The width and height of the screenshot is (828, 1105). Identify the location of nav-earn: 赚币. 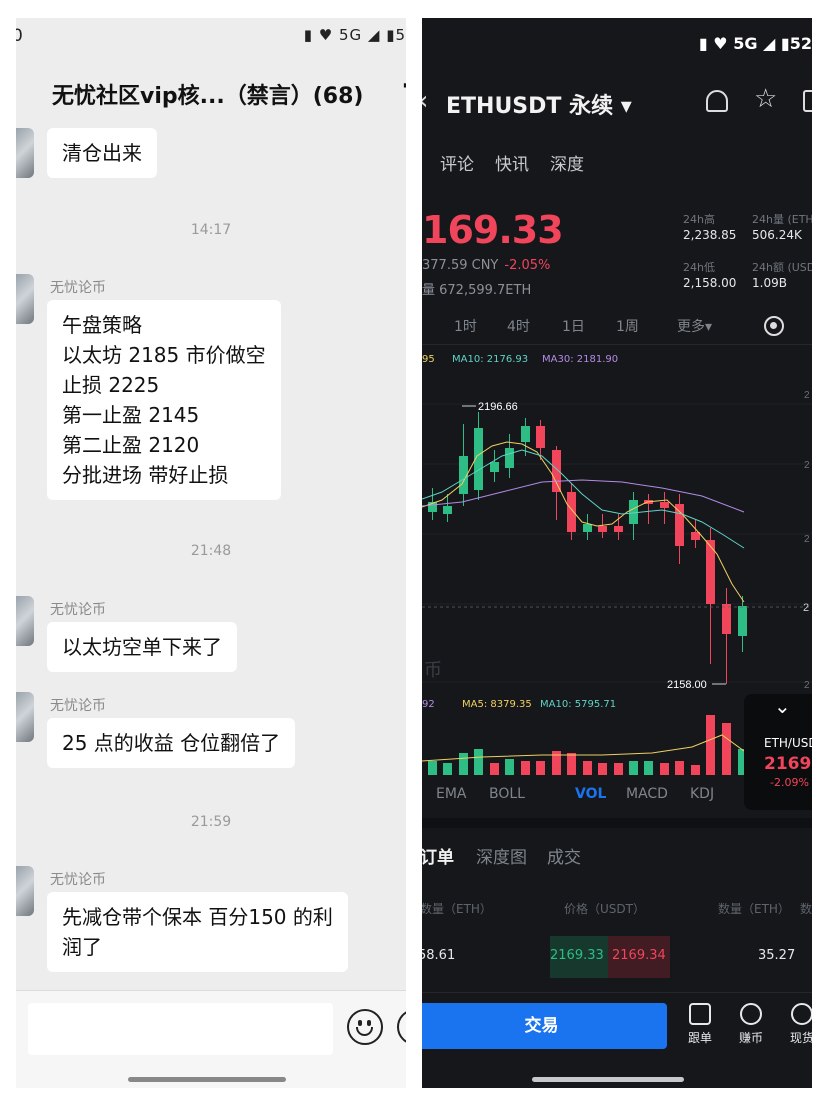
(751, 1024).